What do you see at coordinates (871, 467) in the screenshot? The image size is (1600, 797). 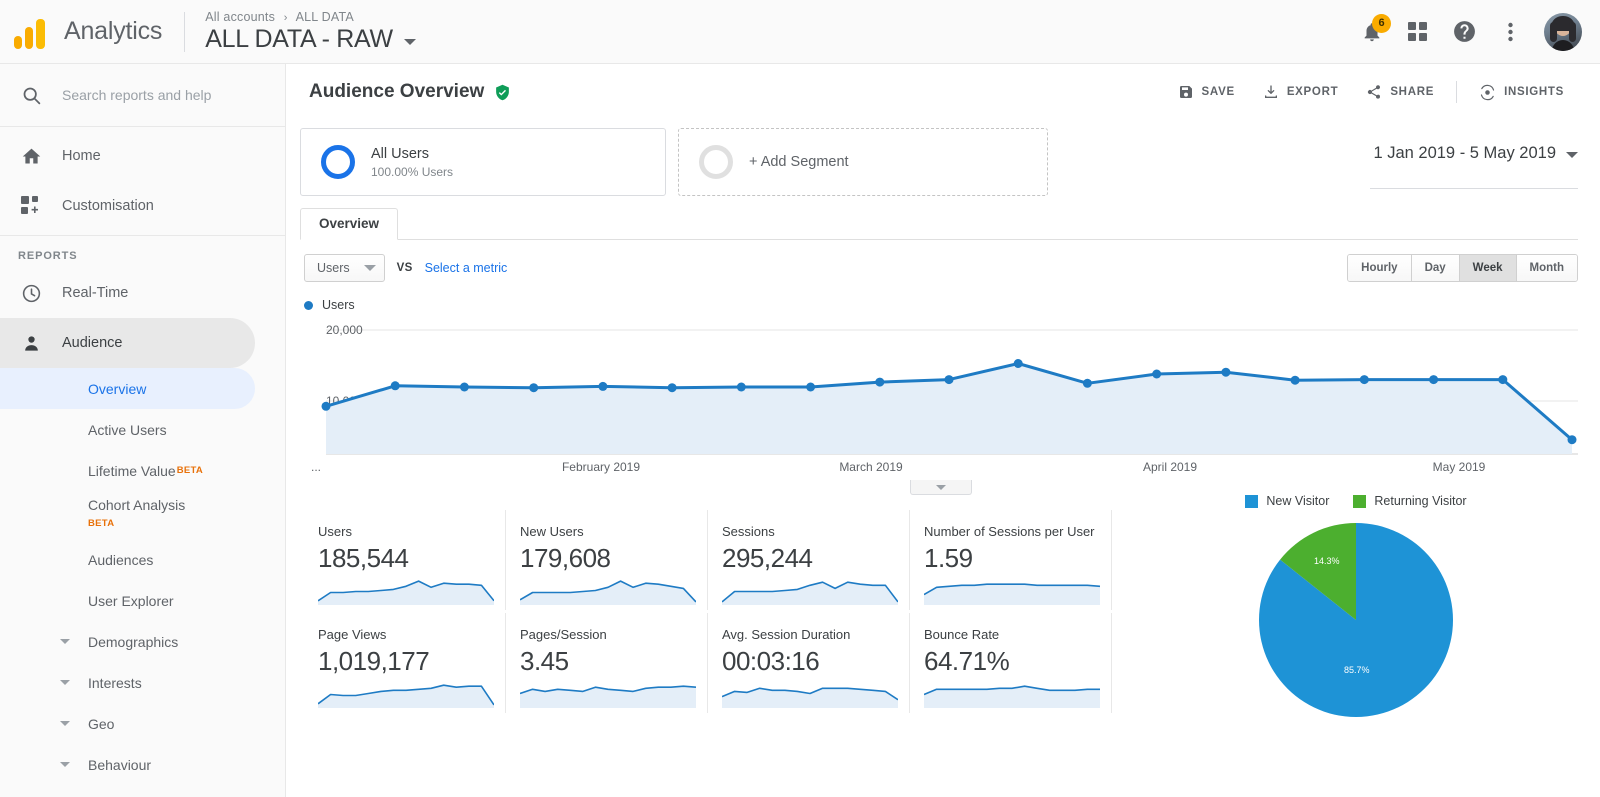 I see `xtick-march: March 2019` at bounding box center [871, 467].